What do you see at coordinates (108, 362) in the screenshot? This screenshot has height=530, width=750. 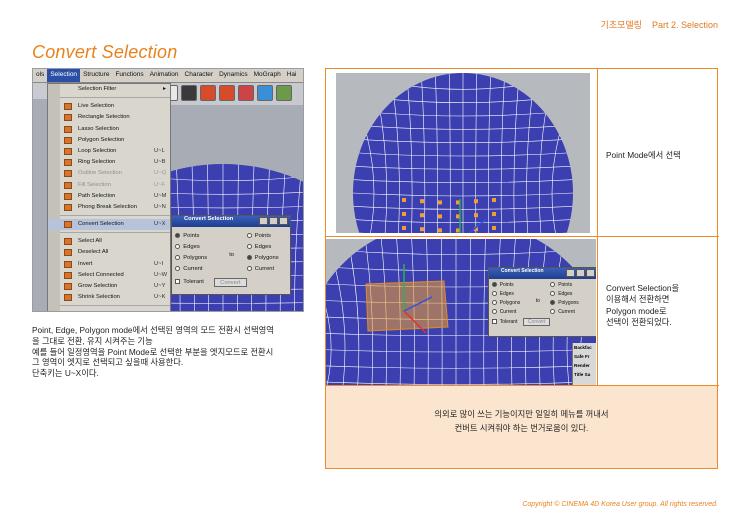 I see `description-line: 그 영역이 엣지로 선택되고 싶을때 사용한다.` at bounding box center [108, 362].